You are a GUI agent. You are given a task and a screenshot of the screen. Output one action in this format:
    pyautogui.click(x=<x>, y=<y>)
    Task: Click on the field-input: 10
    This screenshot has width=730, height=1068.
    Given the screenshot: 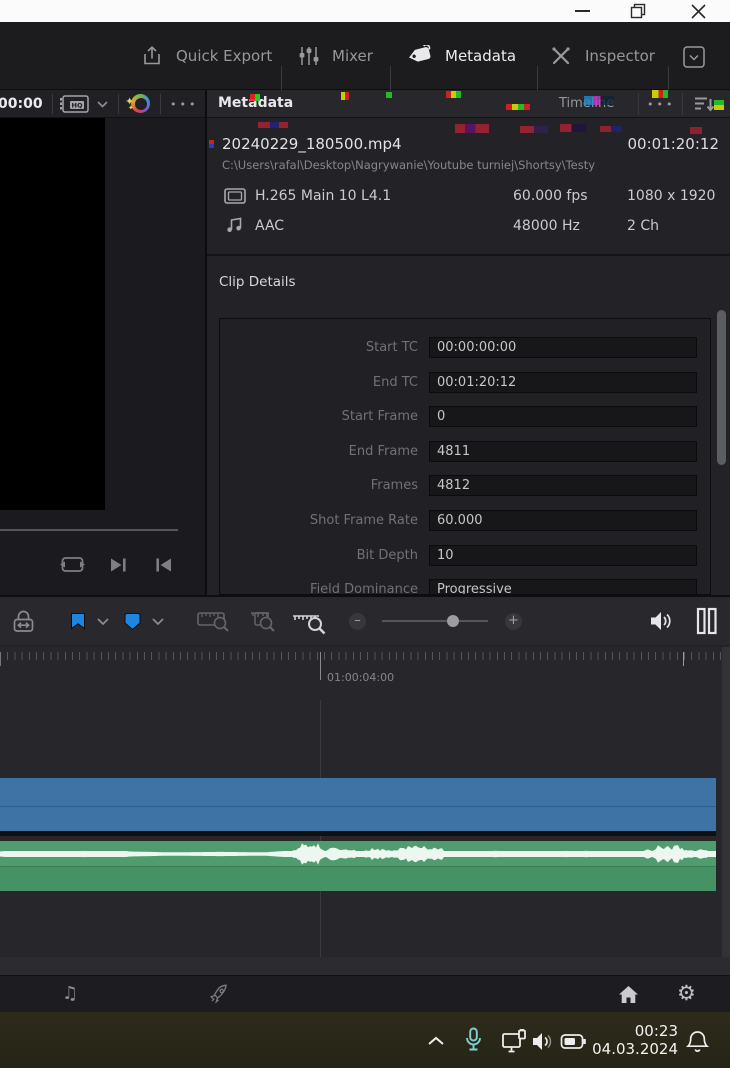 What is the action you would take?
    pyautogui.click(x=563, y=555)
    